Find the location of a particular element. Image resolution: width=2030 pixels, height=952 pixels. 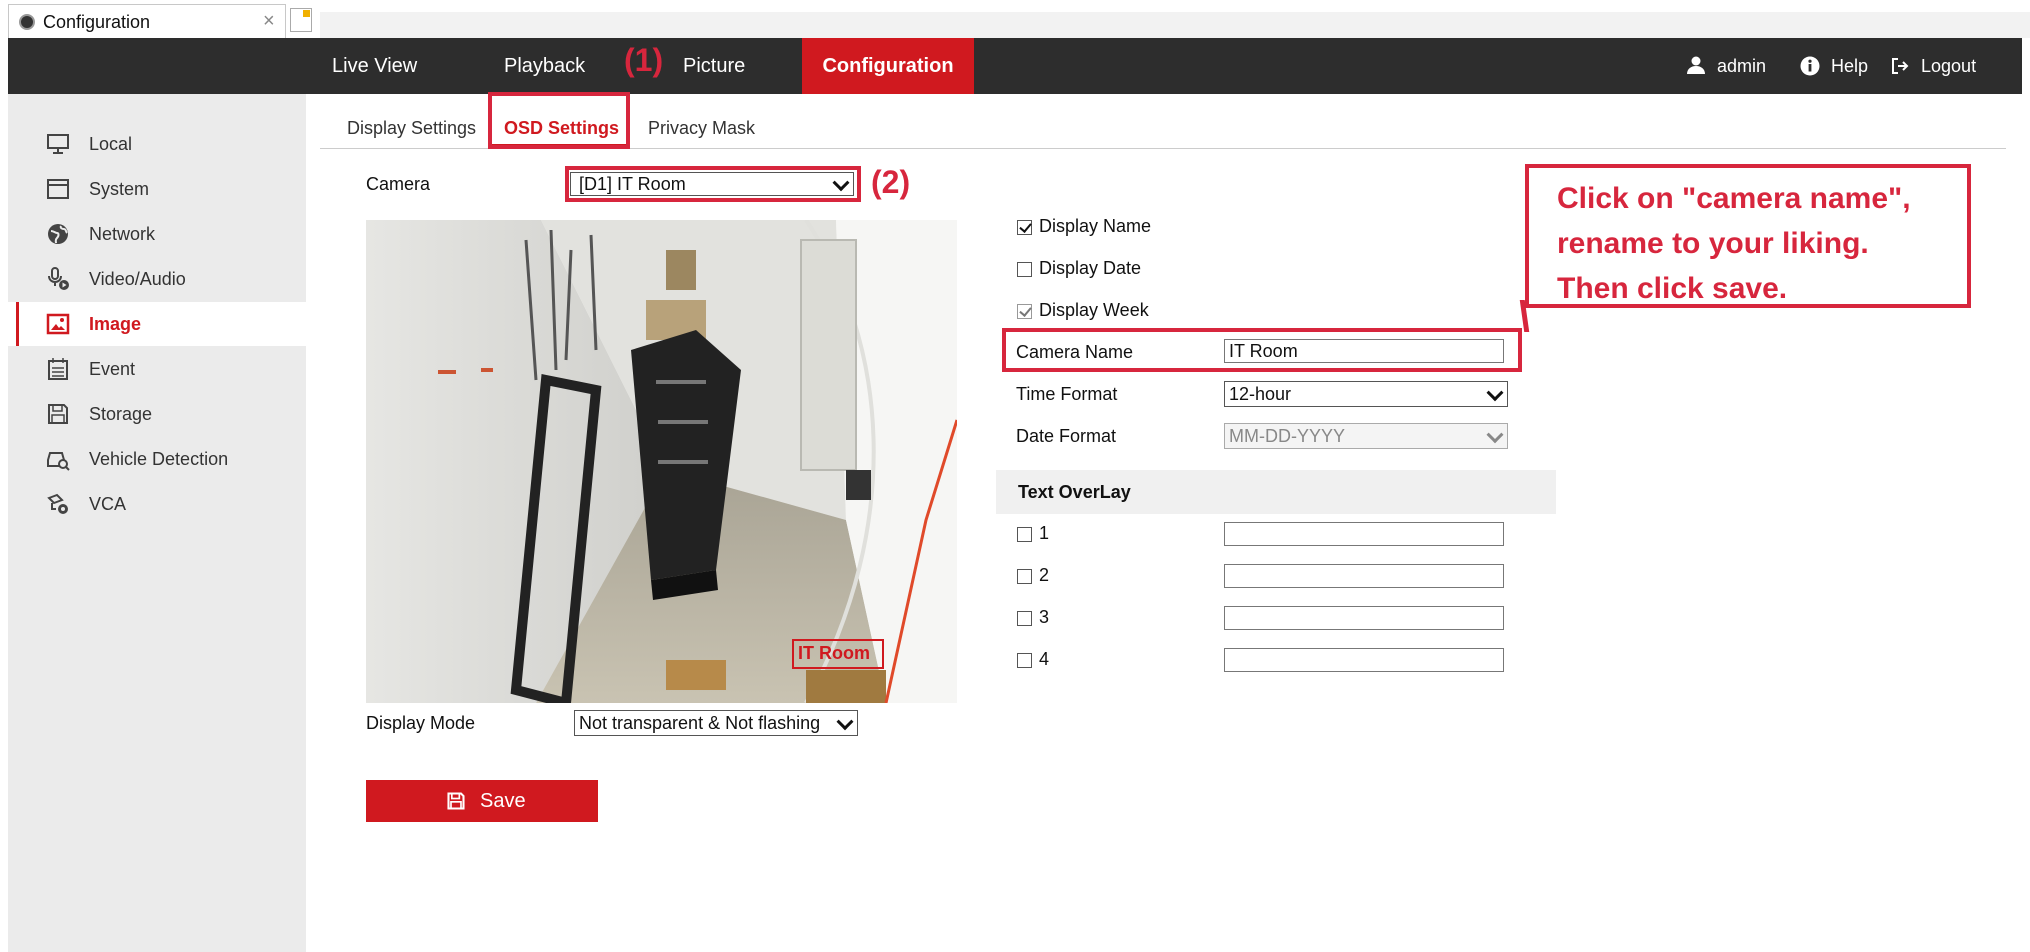

logout-link: Logout is located at coordinates (1933, 66).